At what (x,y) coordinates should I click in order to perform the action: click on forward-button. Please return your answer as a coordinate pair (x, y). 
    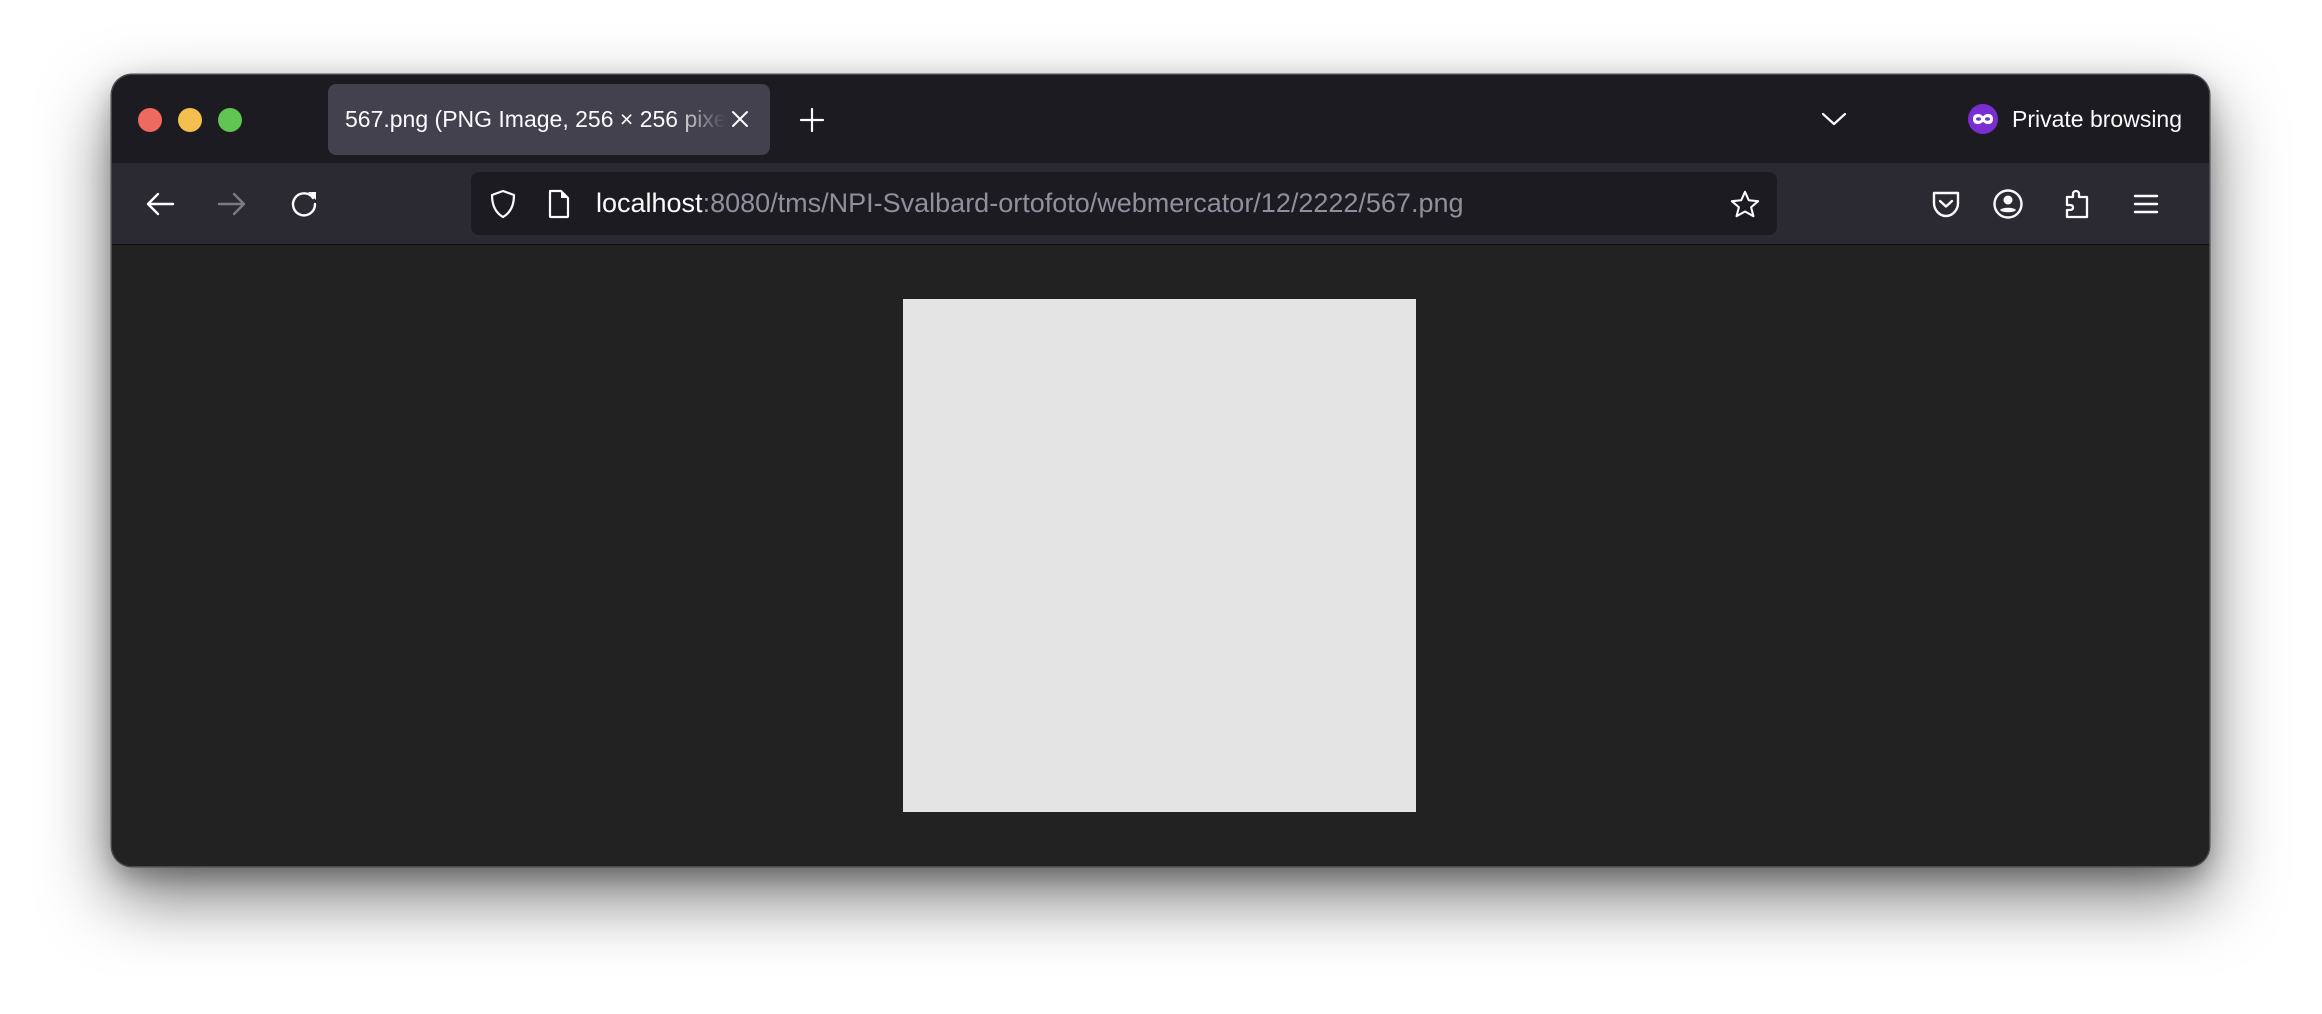
    Looking at the image, I should click on (232, 204).